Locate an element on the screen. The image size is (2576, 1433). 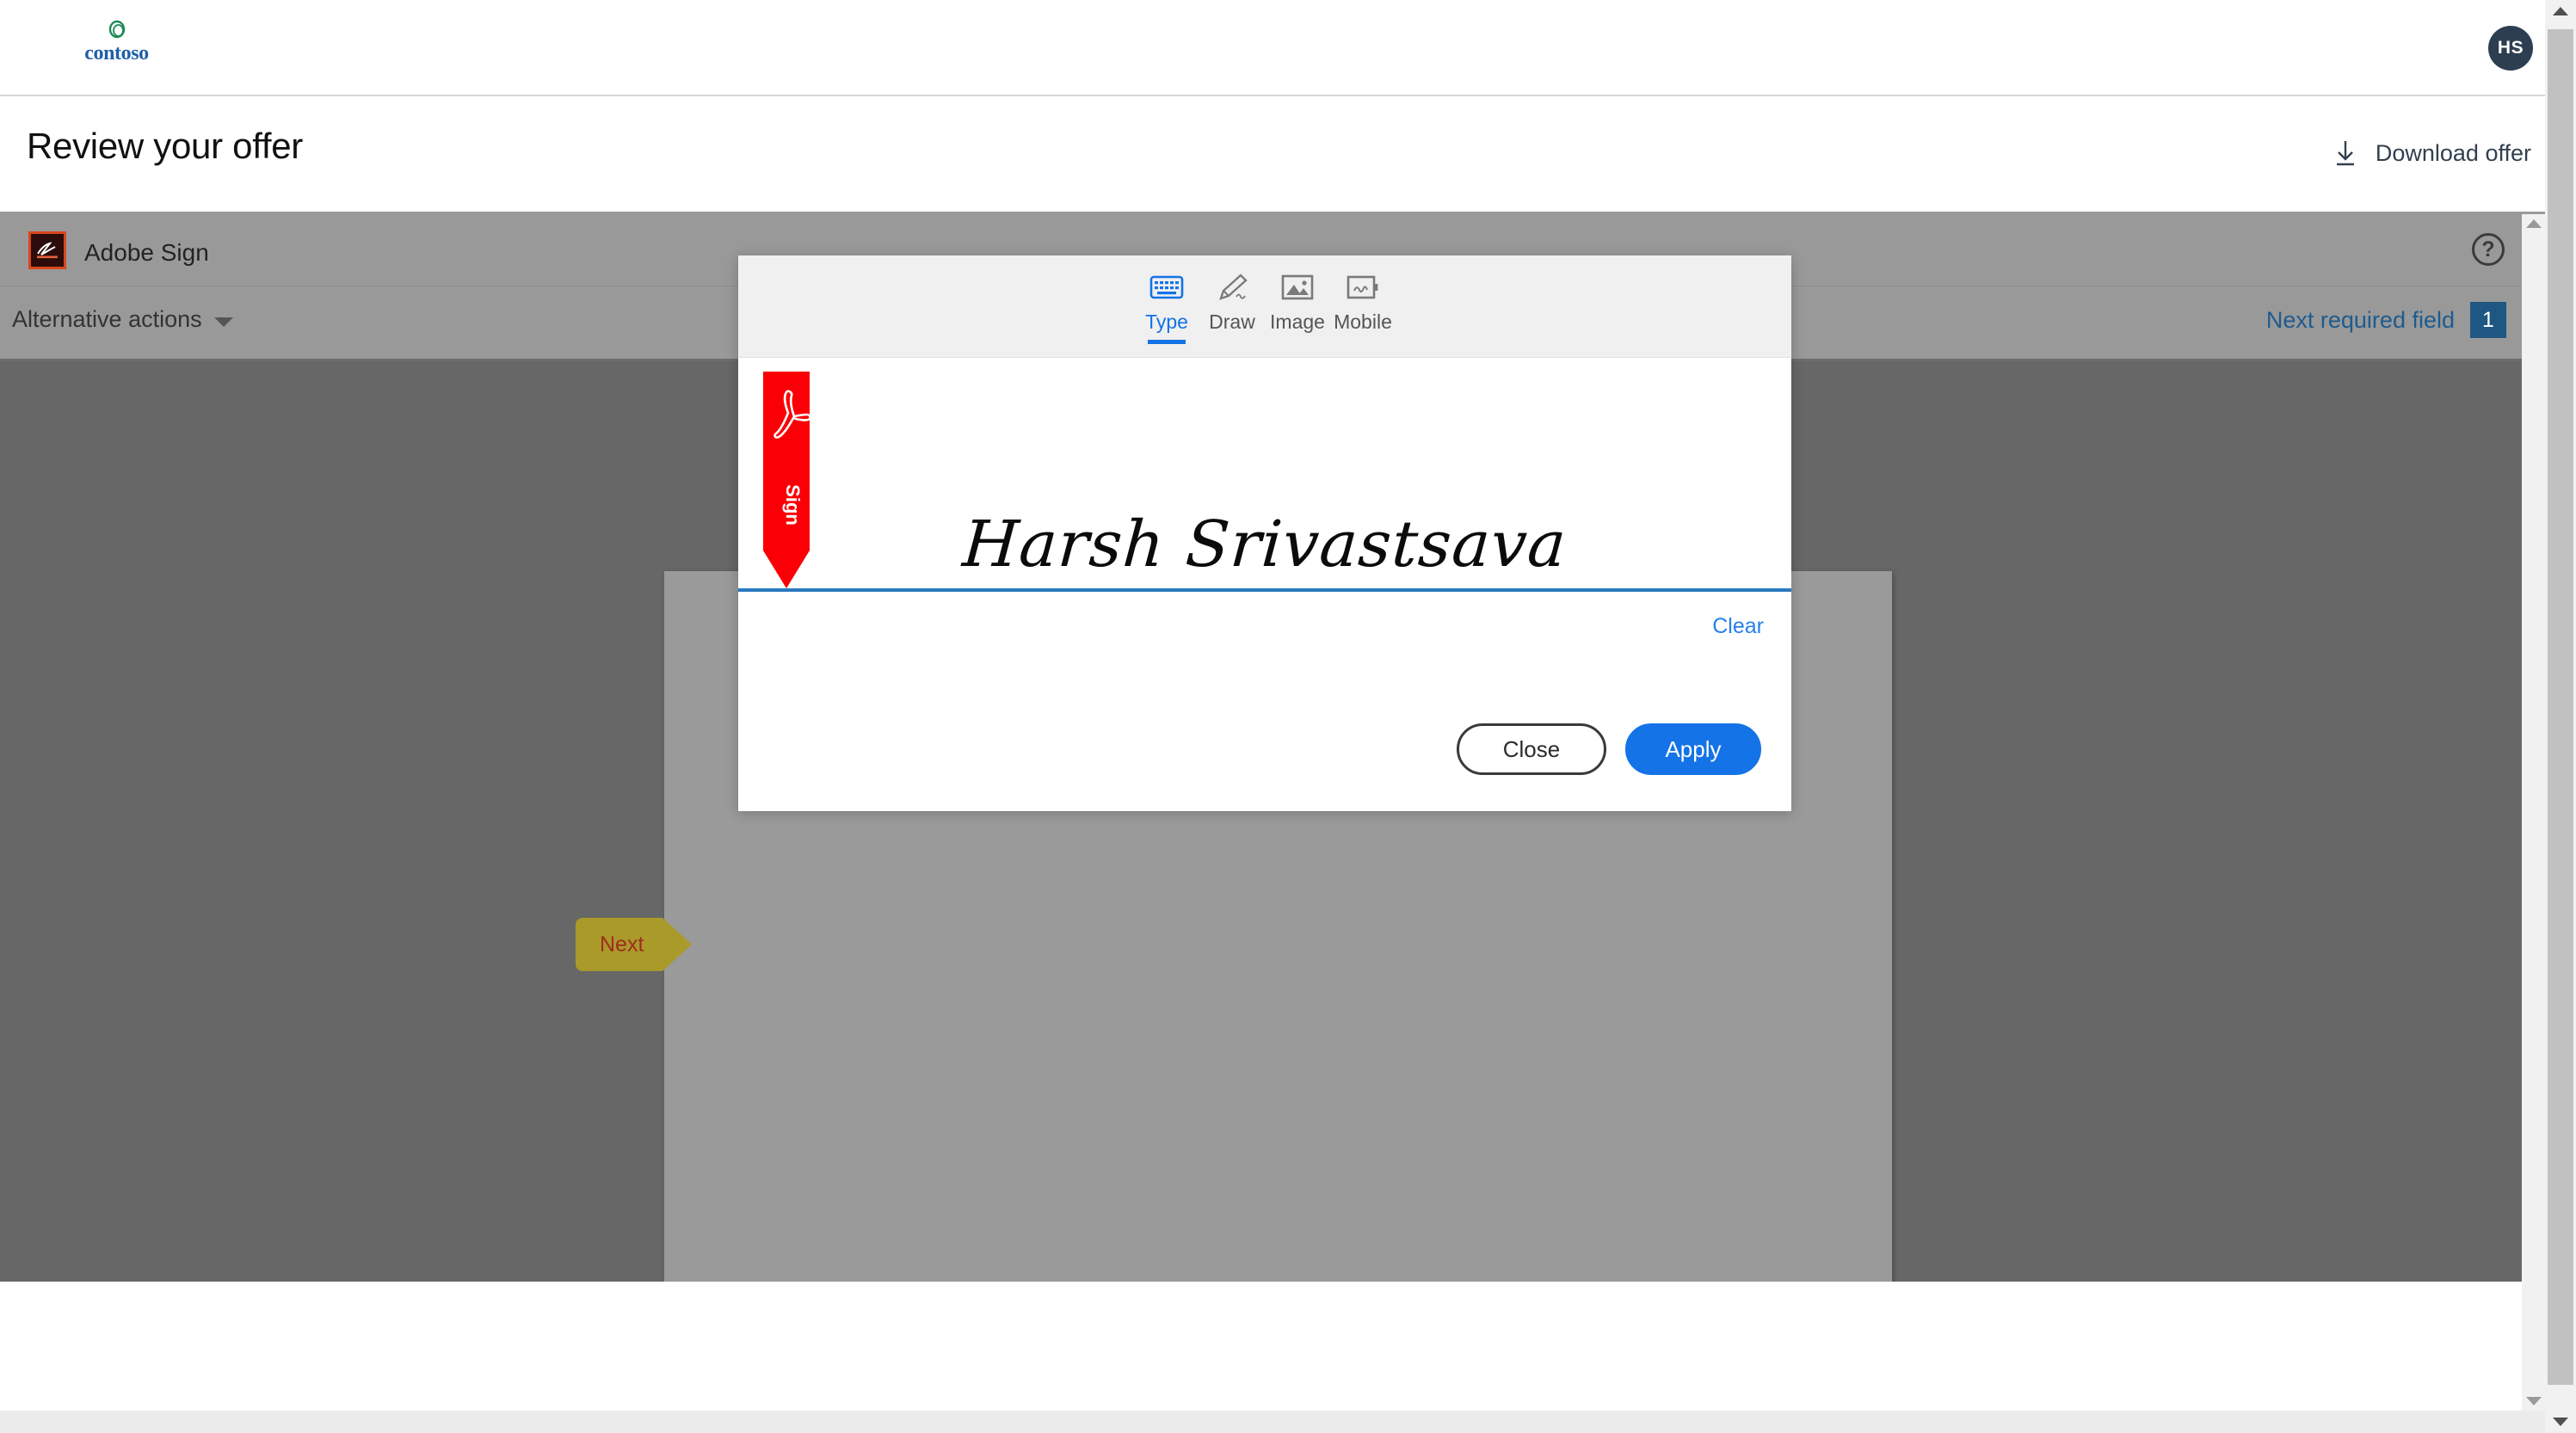
signature-value: Harsh Srivastsava is located at coordinates (1265, 544).